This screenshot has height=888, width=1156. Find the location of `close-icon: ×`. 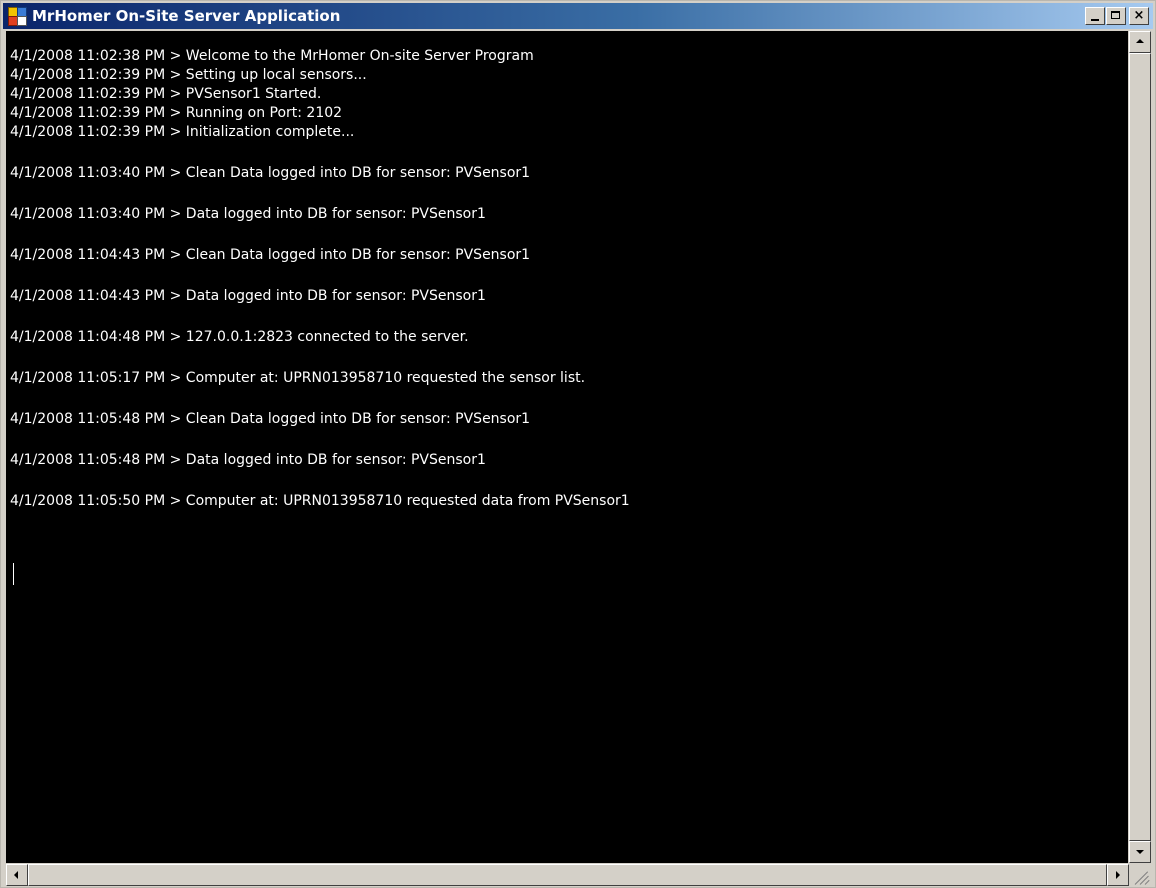

close-icon: × is located at coordinates (1139, 15).